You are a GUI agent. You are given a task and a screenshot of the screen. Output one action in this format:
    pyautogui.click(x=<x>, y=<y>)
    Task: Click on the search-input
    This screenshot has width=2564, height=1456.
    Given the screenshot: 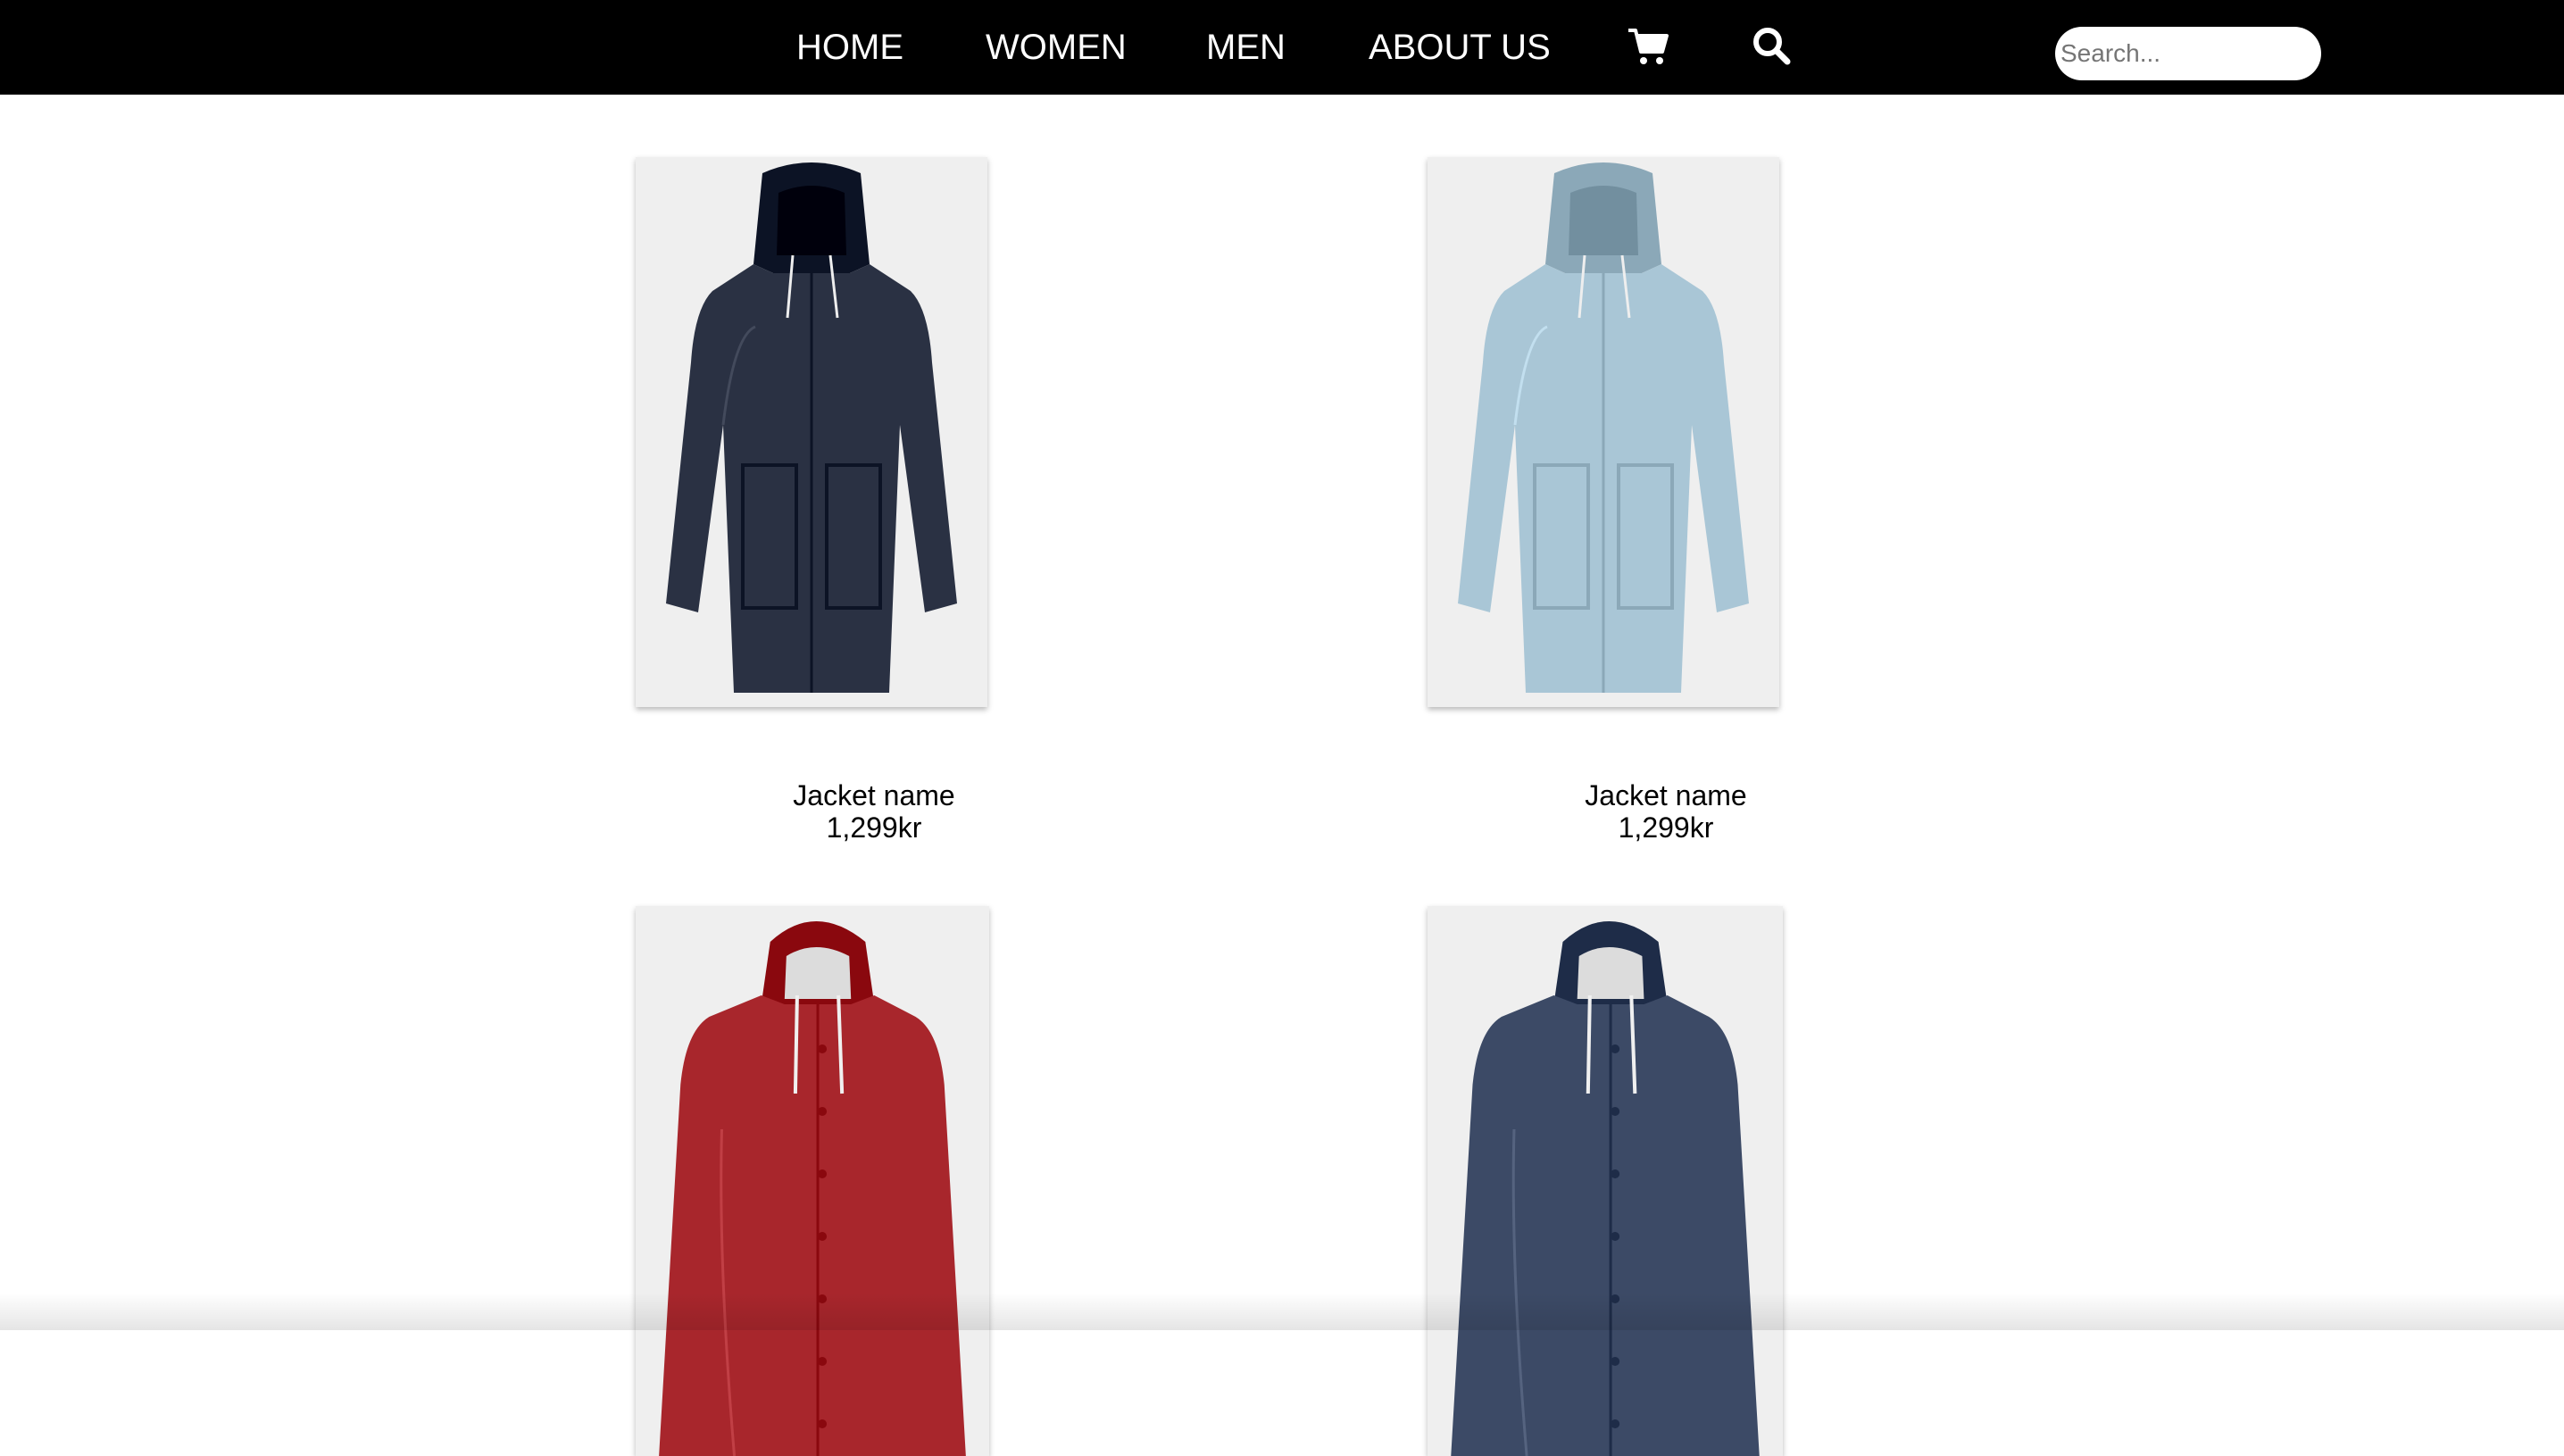 What is the action you would take?
    pyautogui.click(x=2188, y=53)
    